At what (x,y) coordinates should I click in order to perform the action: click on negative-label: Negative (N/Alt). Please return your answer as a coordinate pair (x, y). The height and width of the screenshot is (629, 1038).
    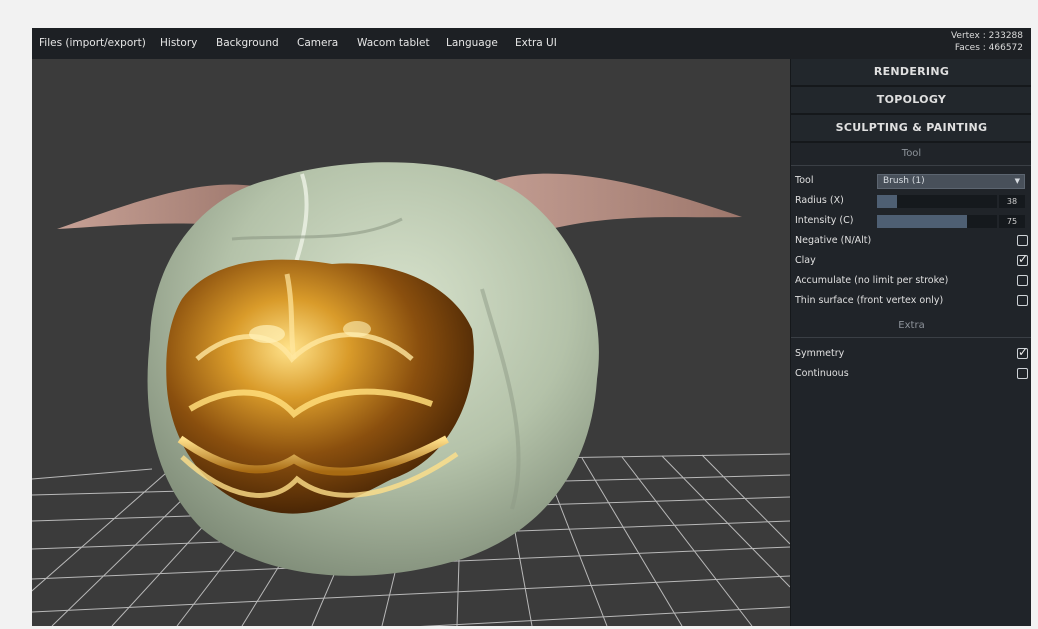
    Looking at the image, I should click on (833, 240).